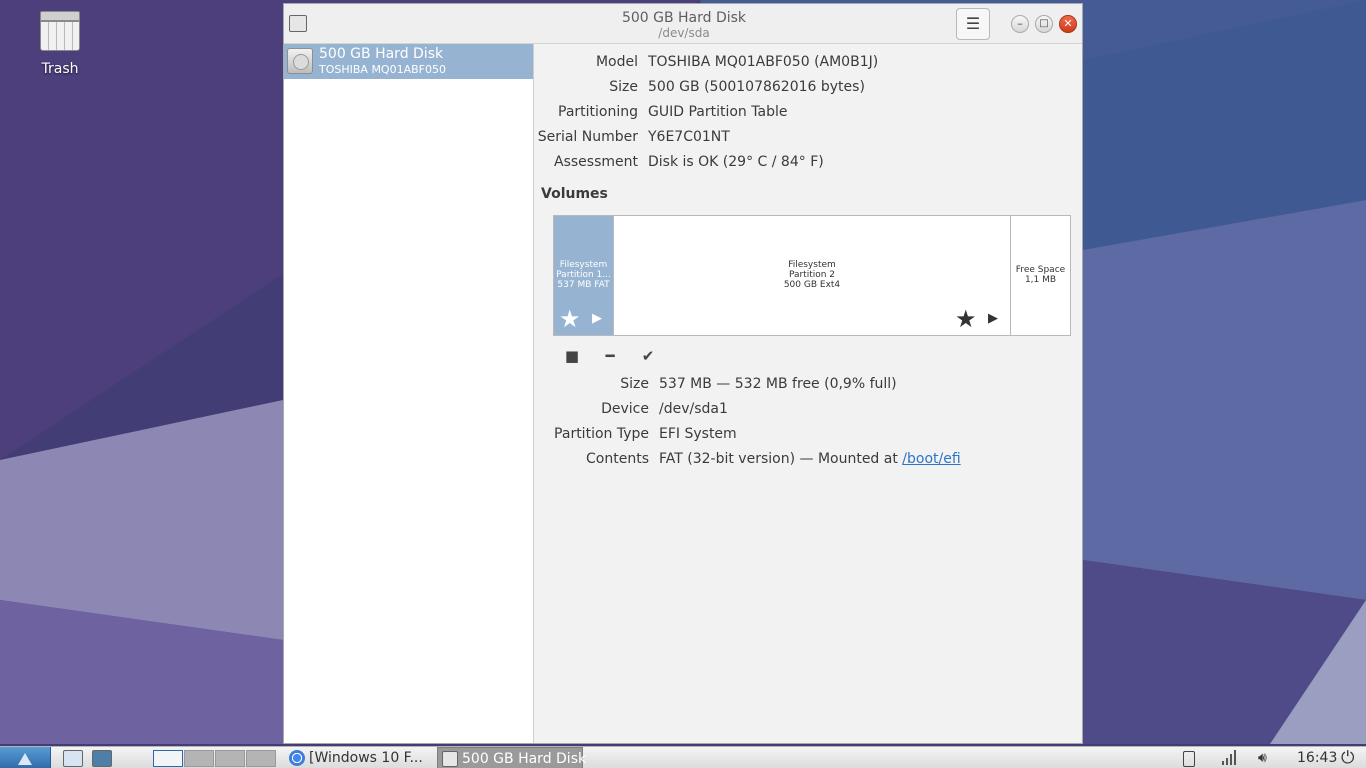 Image resolution: width=1366 pixels, height=768 pixels. Describe the element at coordinates (931, 459) in the screenshot. I see `mount-point-link: /boot/efi` at that location.